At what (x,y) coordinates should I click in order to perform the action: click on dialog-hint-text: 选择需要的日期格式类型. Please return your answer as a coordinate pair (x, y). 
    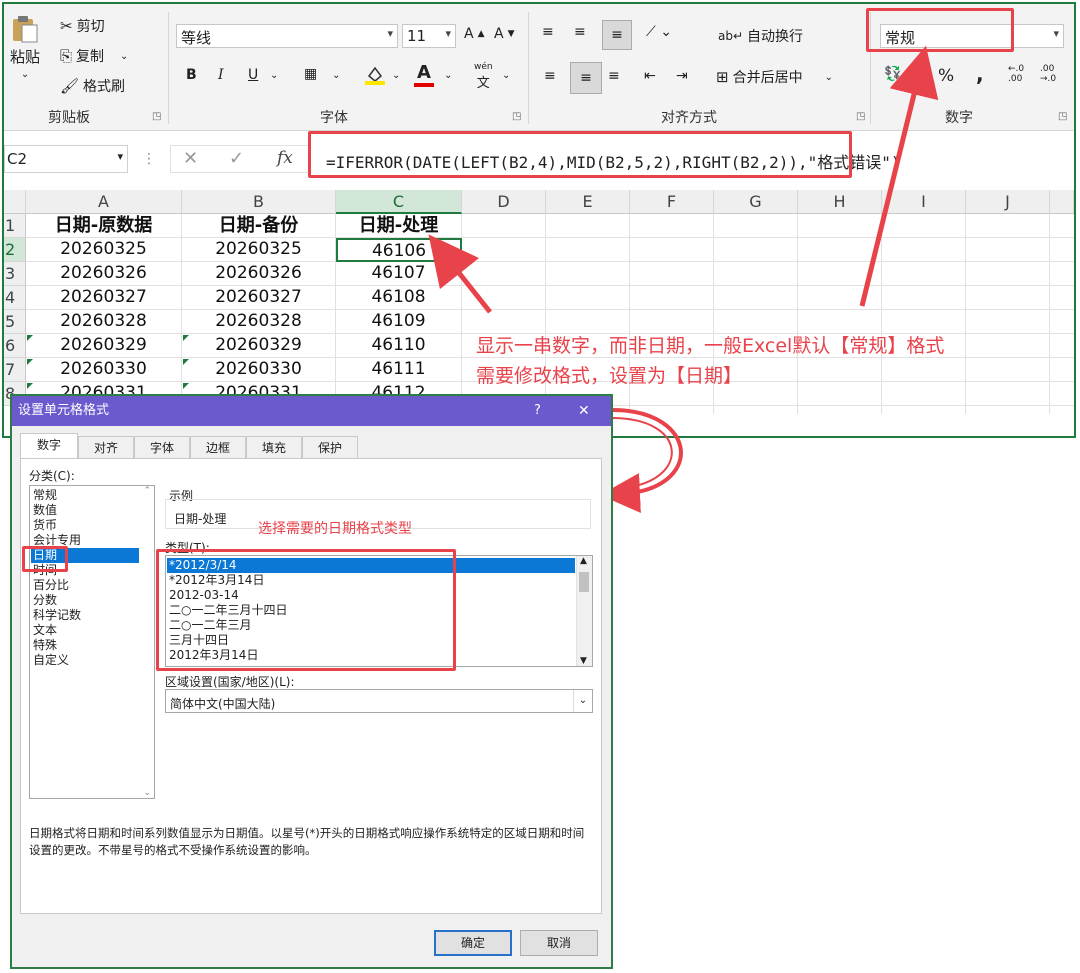
    Looking at the image, I should click on (335, 529).